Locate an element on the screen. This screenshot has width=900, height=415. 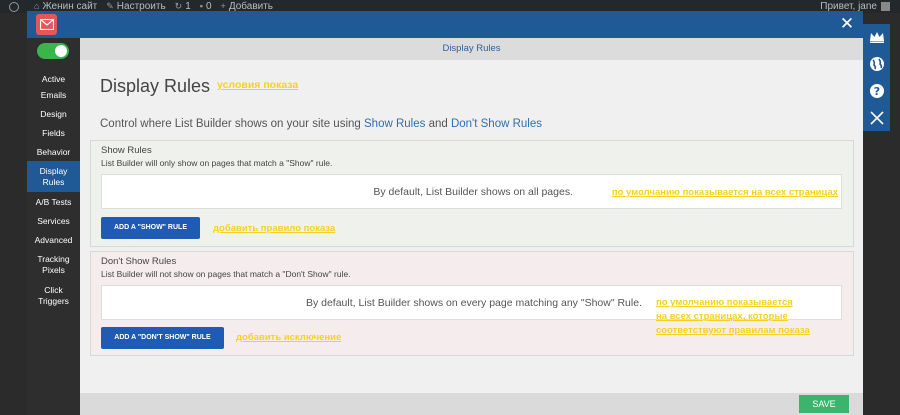
dont-show-rules-title: Don't Show Rules is located at coordinates (139, 261).